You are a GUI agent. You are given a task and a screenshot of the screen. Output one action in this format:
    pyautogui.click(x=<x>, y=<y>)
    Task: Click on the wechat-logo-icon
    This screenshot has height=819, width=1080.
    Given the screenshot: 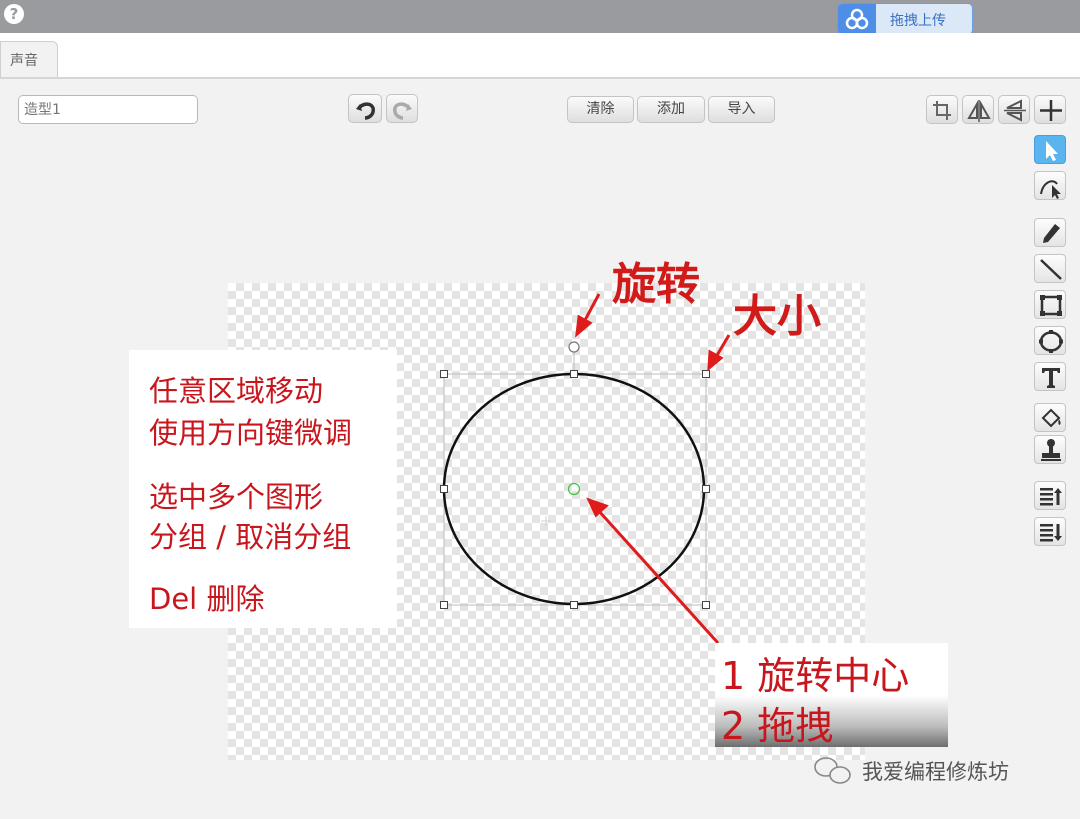 What is the action you would take?
    pyautogui.click(x=832, y=770)
    